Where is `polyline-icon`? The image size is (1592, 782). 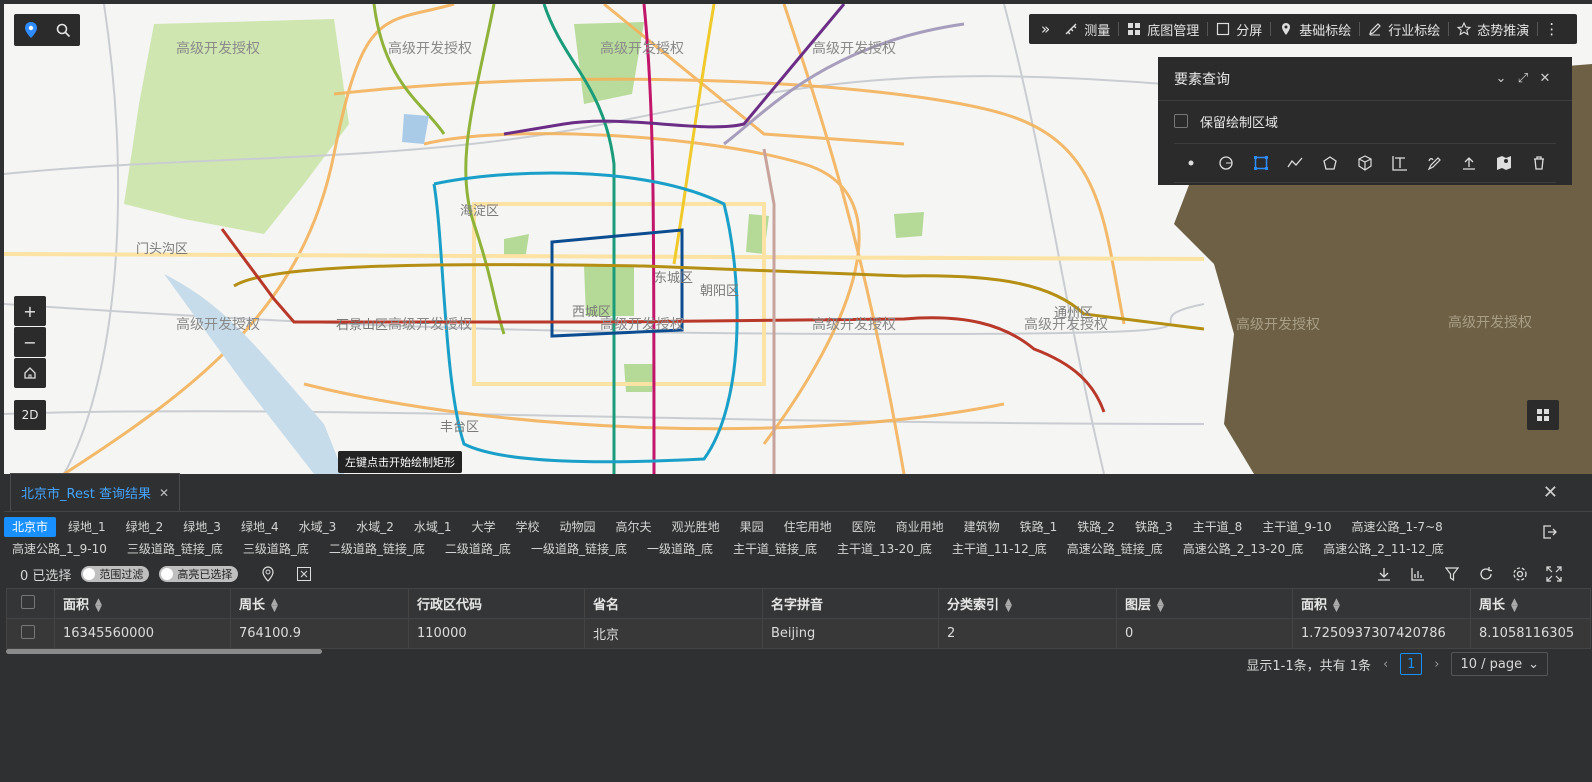
polyline-icon is located at coordinates (1295, 163).